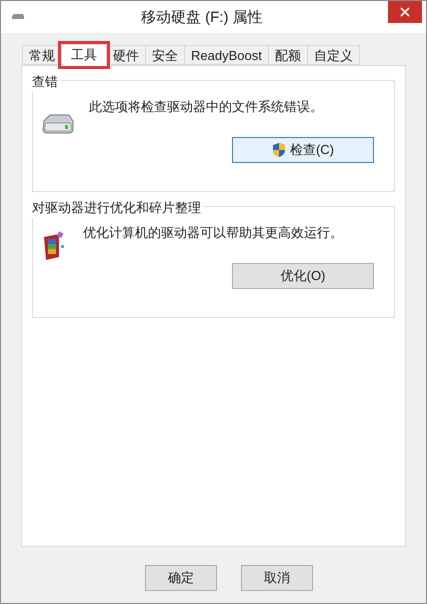 Image resolution: width=427 pixels, height=604 pixels. I want to click on tab: 配额, so click(288, 55).